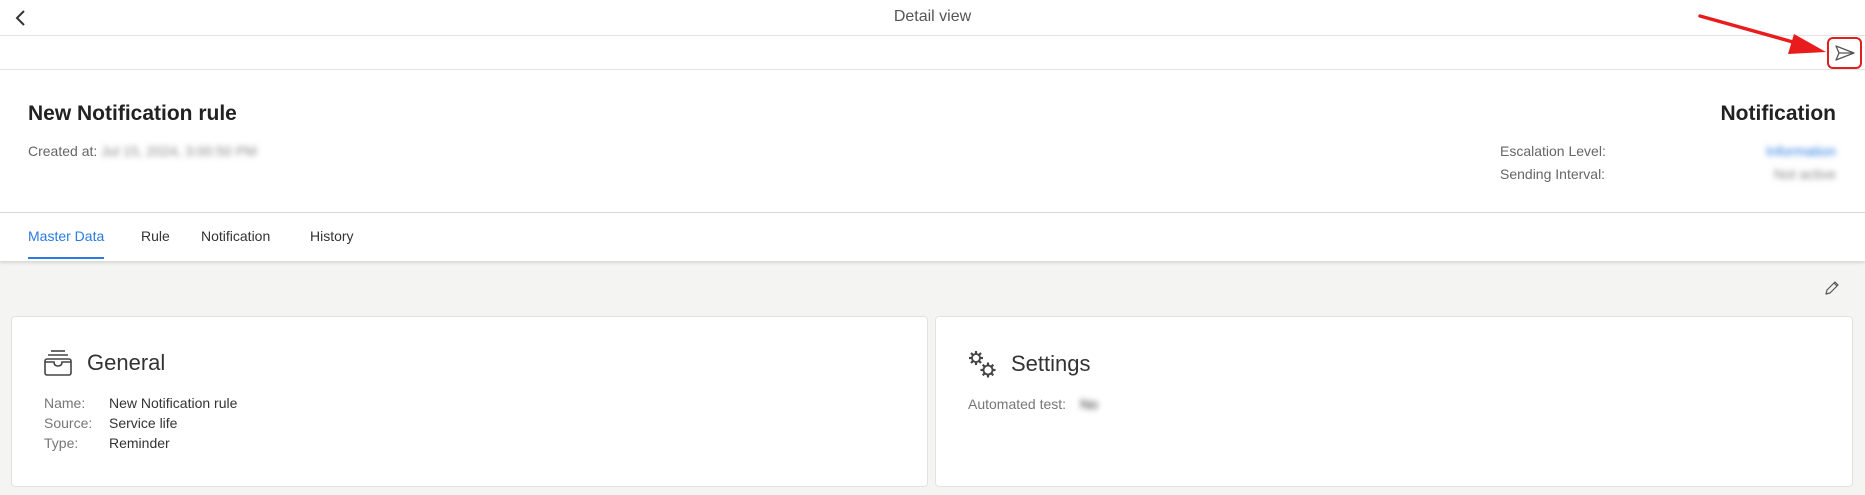 The height and width of the screenshot is (495, 1865). What do you see at coordinates (126, 362) in the screenshot?
I see `general-title: General` at bounding box center [126, 362].